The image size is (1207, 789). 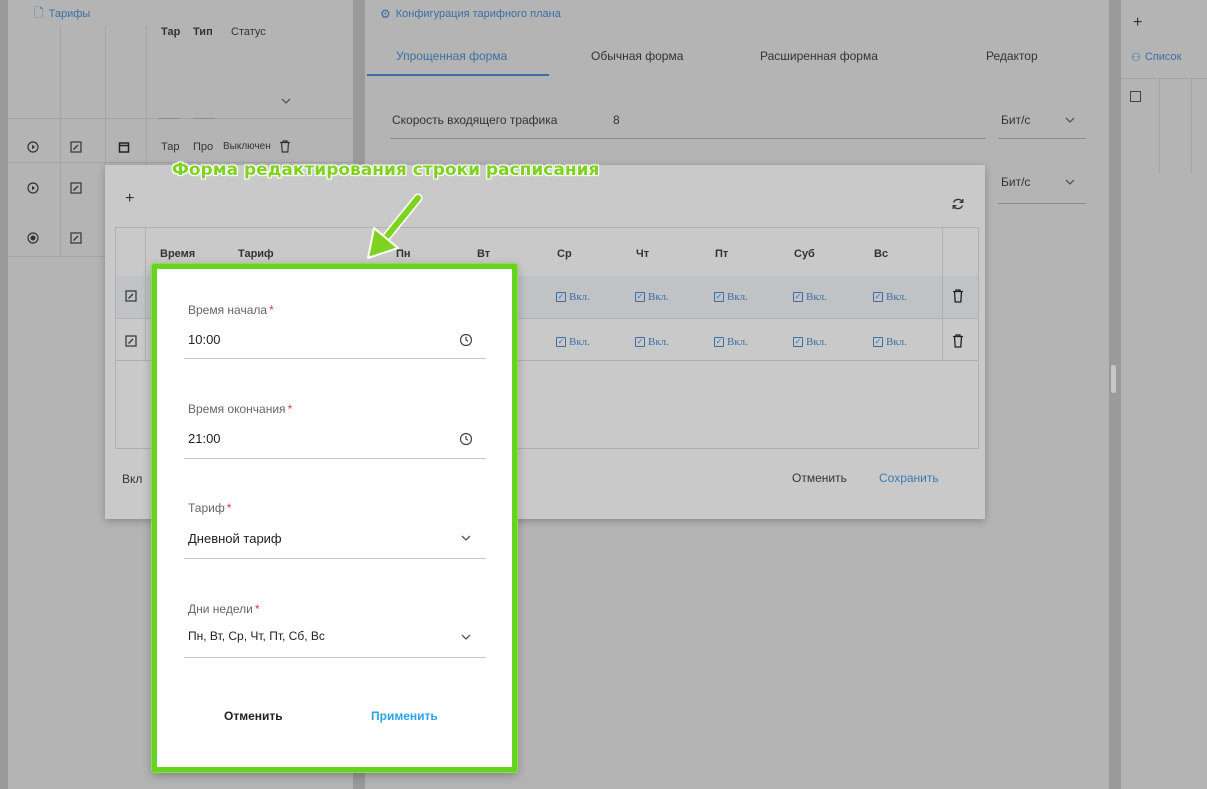 I want to click on status-filter-chevron-icon, so click(x=286, y=101).